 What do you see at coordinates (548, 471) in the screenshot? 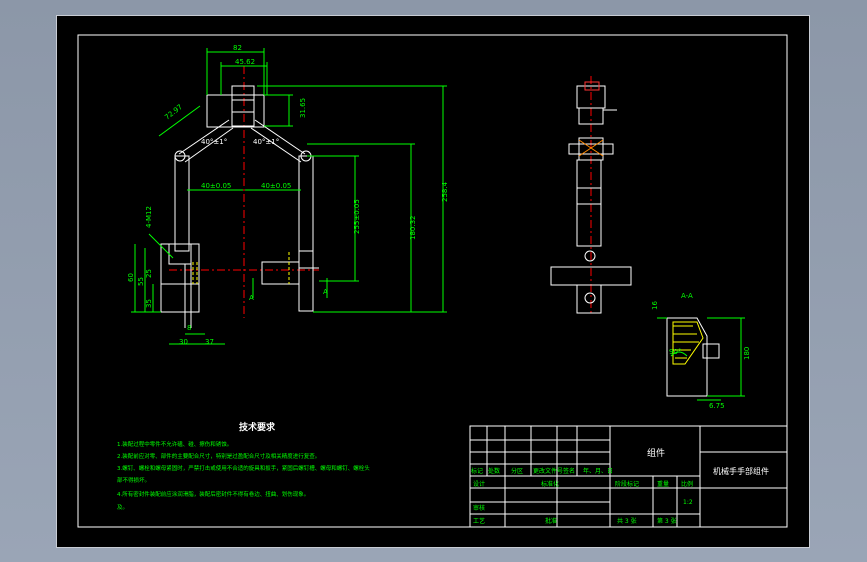
I see `tb-header-doc: 更改文件号` at bounding box center [548, 471].